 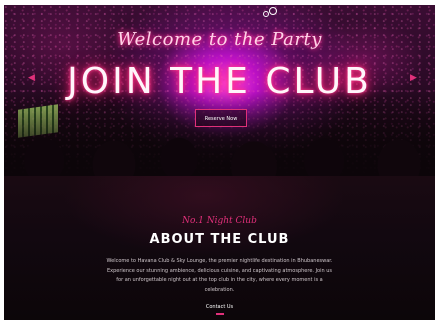 What do you see at coordinates (219, 39) in the screenshot?
I see `hero-tagline: Welcome to the Party` at bounding box center [219, 39].